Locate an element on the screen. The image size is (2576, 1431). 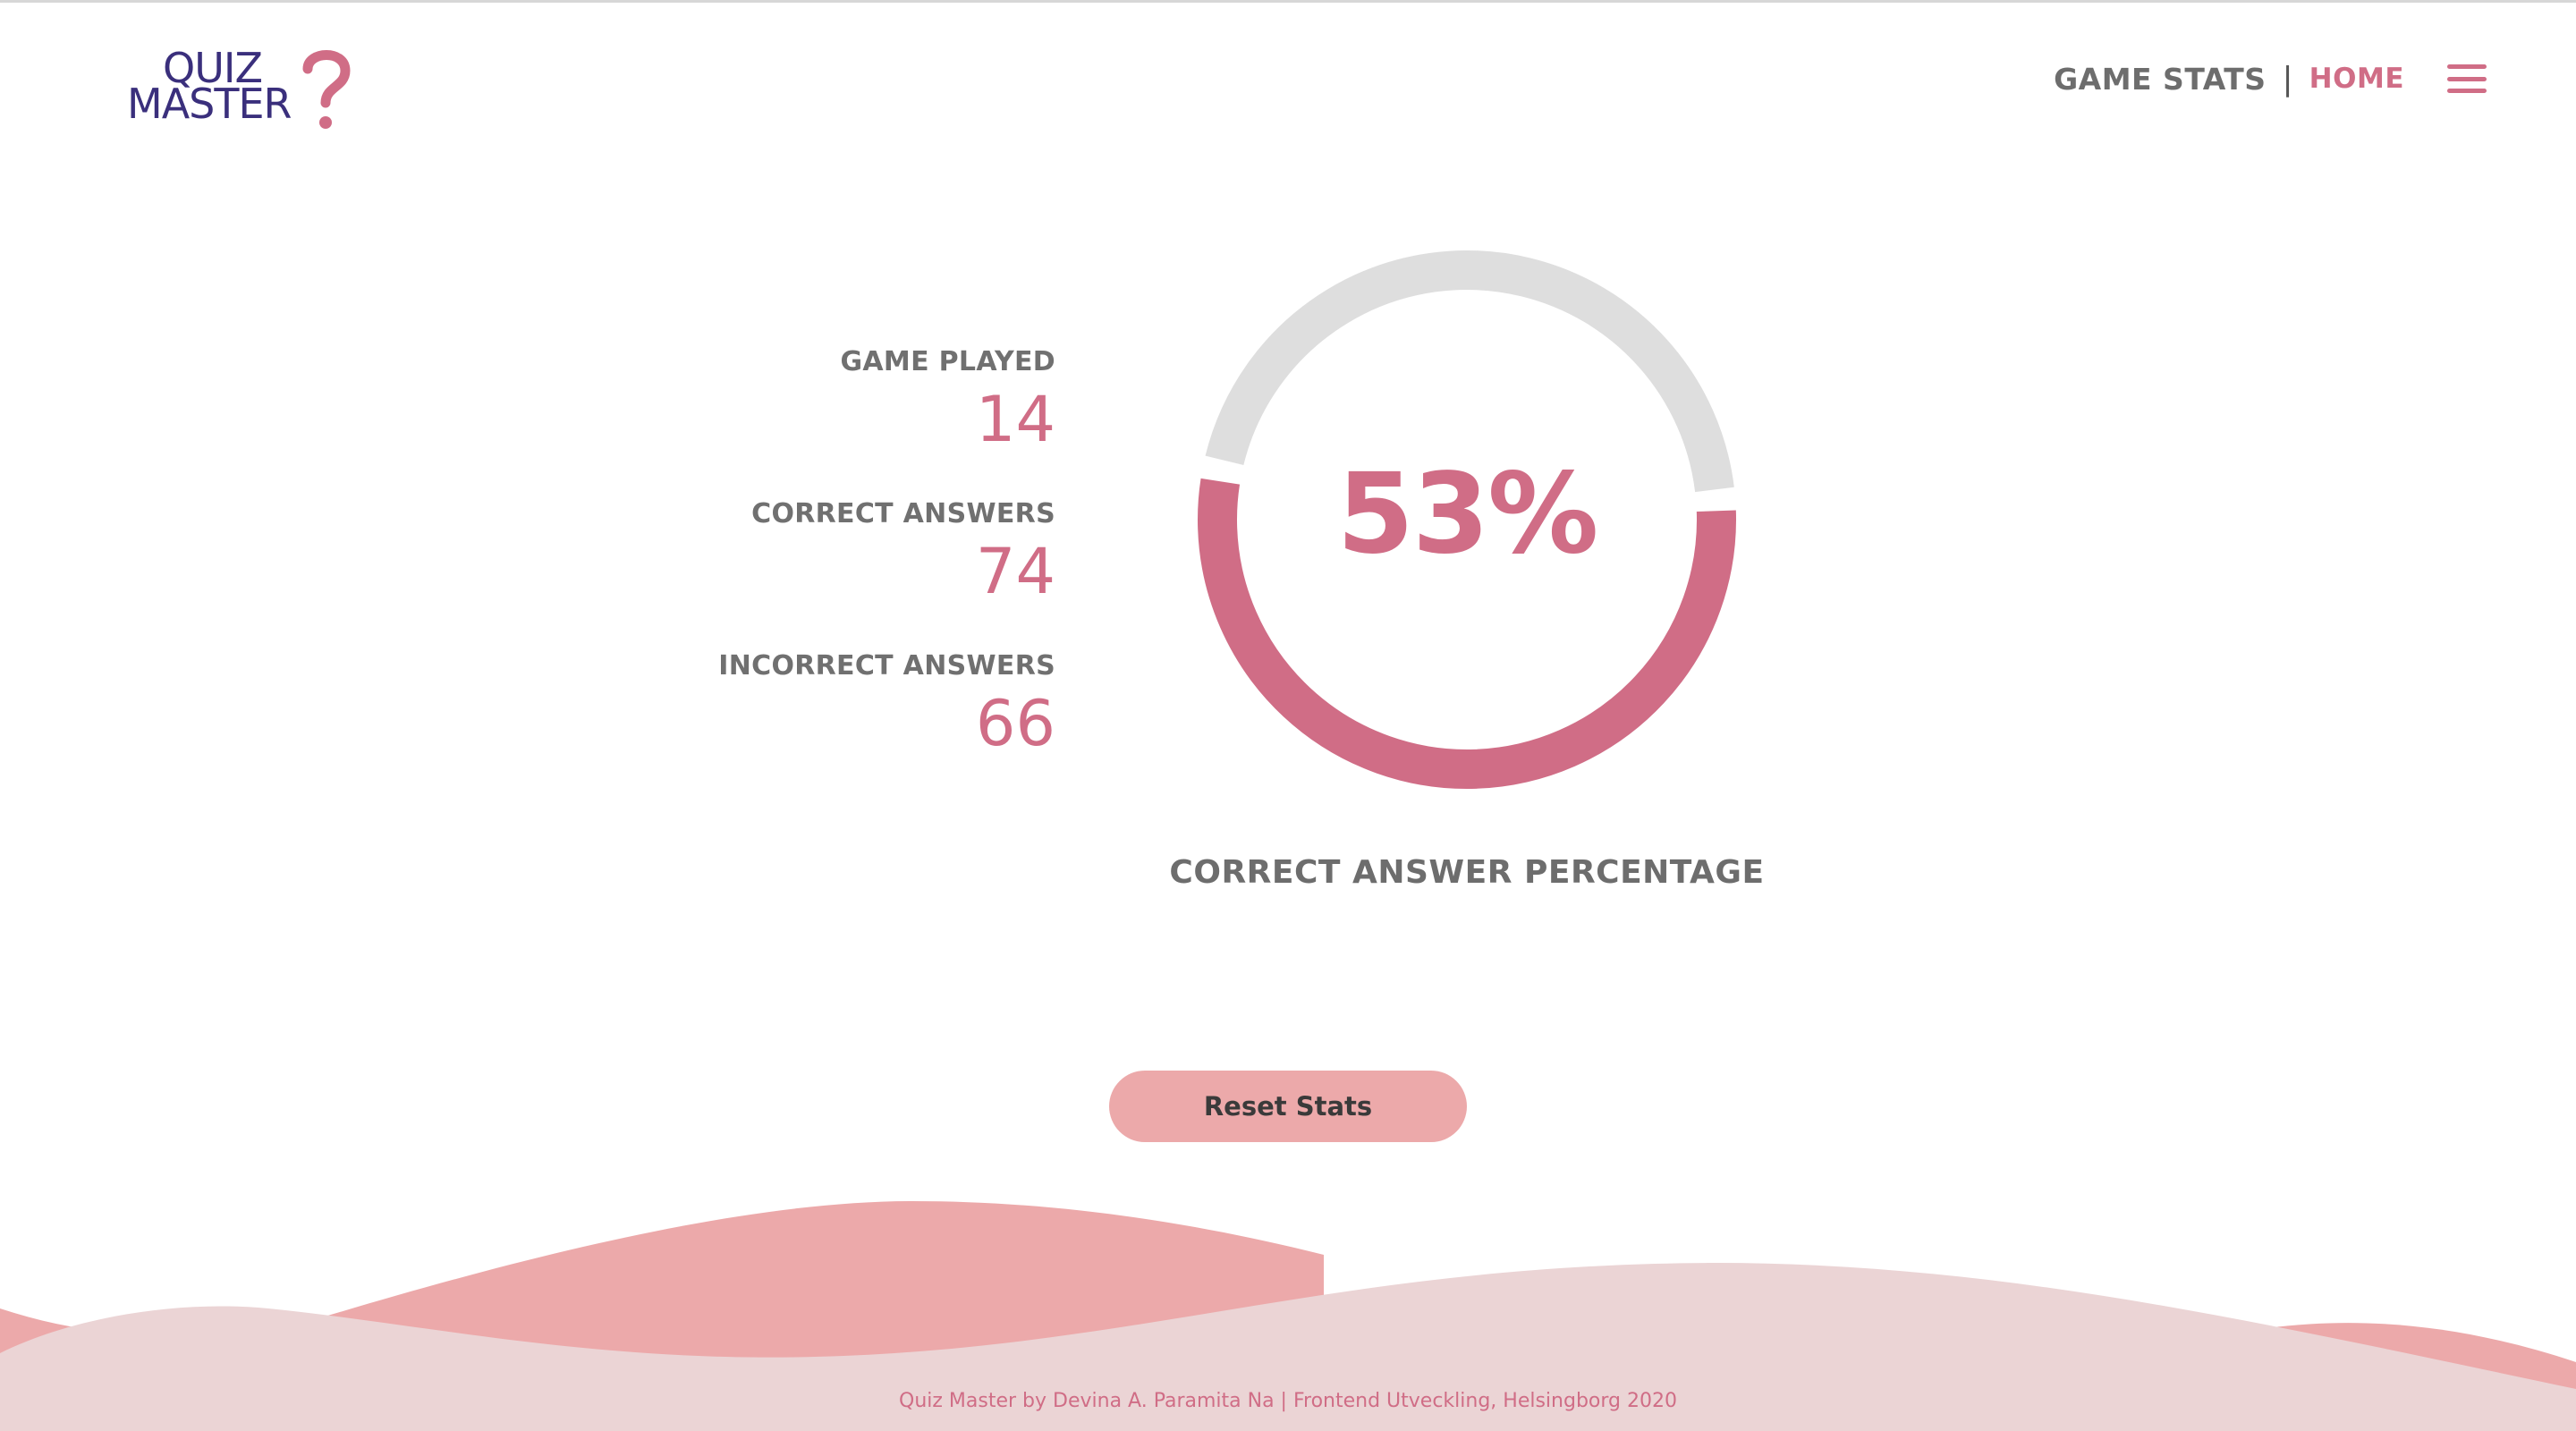
hamburger-menu-icon is located at coordinates (2467, 78).